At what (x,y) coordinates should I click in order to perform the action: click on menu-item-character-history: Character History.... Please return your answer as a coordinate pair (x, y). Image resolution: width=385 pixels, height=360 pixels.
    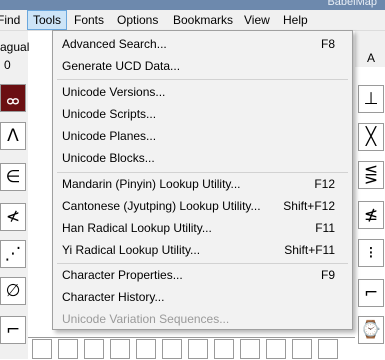
    Looking at the image, I should click on (202, 297).